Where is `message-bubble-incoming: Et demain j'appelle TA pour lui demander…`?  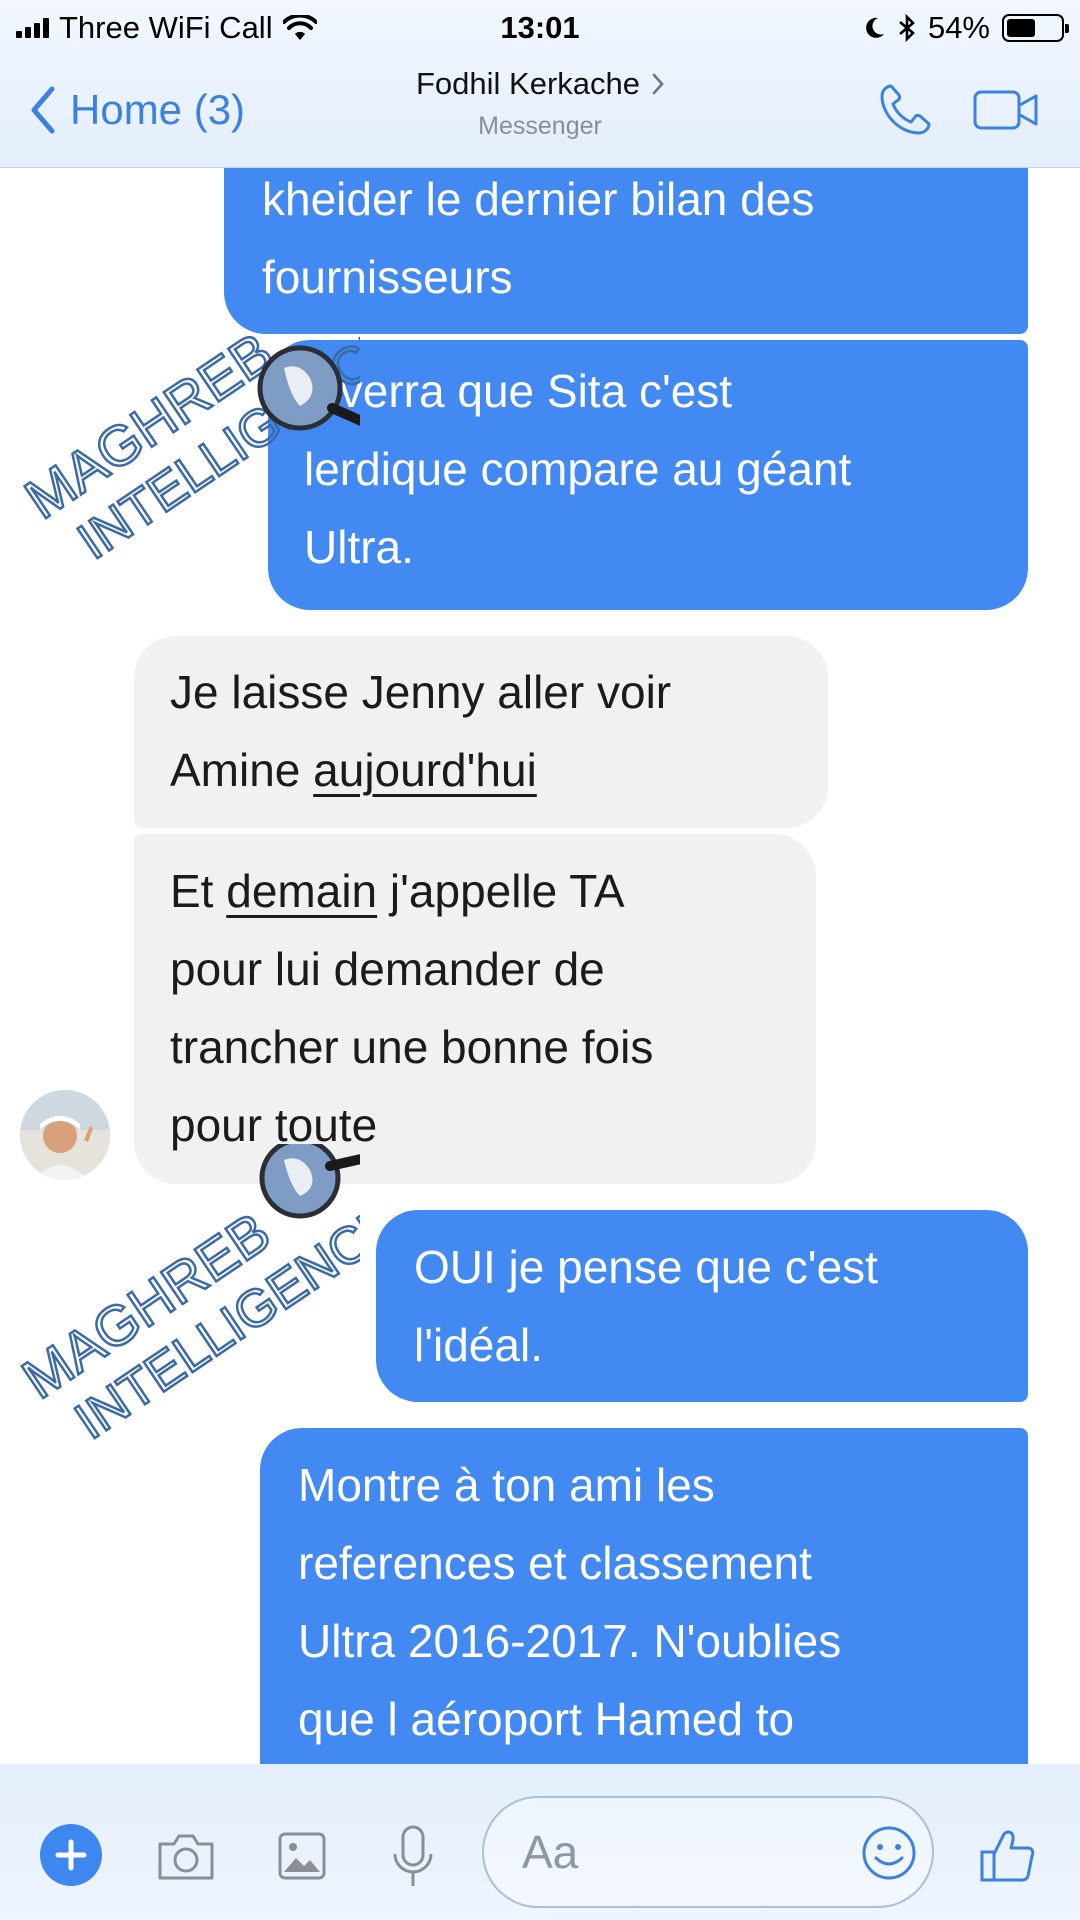 message-bubble-incoming: Et demain j'appelle TA pour lui demander… is located at coordinates (475, 1009).